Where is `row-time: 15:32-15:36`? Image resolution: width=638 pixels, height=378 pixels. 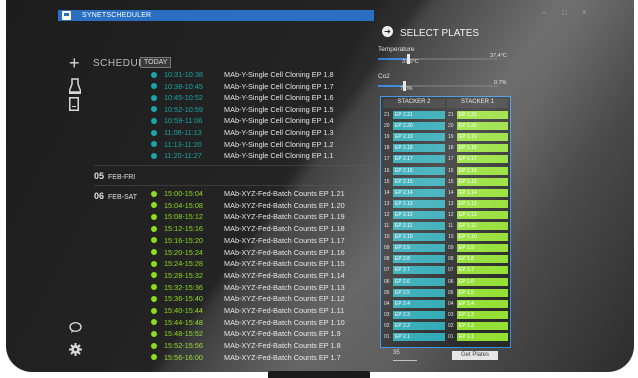
row-time: 15:32-15:36 is located at coordinates (183, 287).